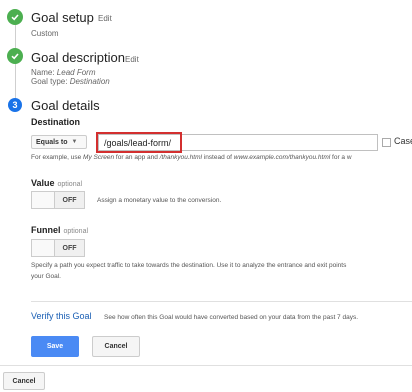  Describe the element at coordinates (137, 157) in the screenshot. I see `help-part: for an app and` at that location.